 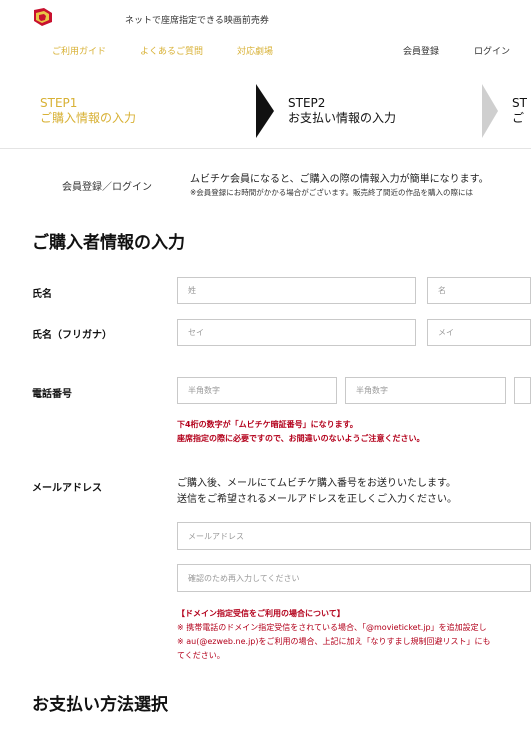 What do you see at coordinates (255, 50) in the screenshot?
I see `nav-theaters-link: 対応劇場` at bounding box center [255, 50].